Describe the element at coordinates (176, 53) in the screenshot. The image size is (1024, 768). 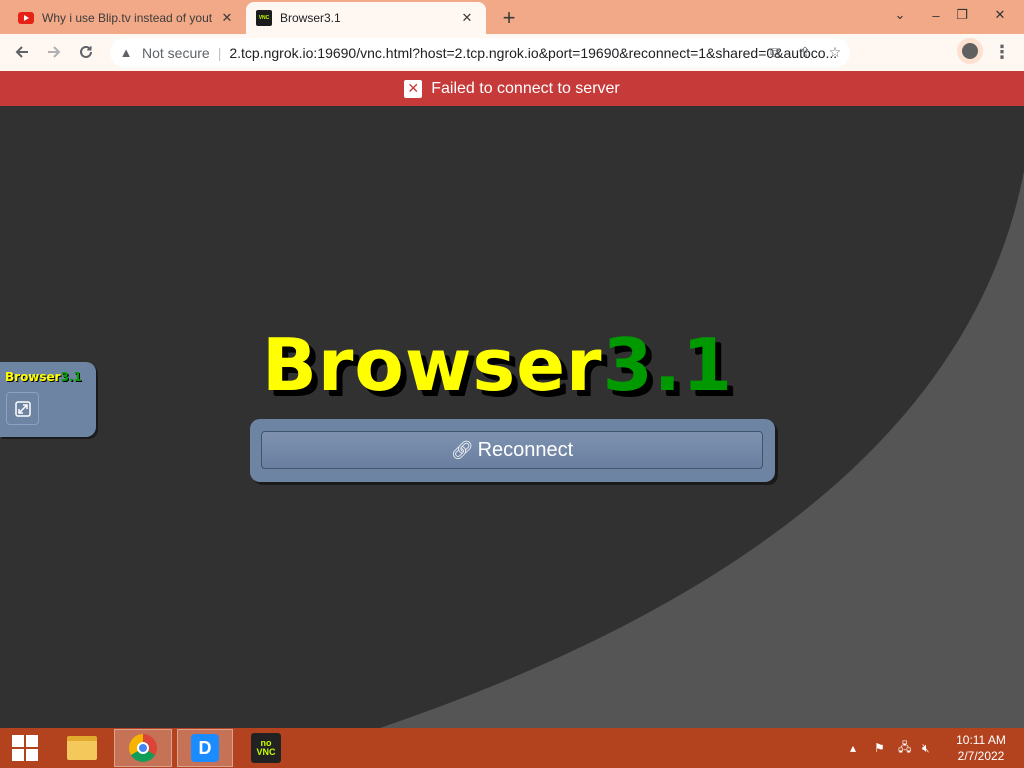
I see `security-label: Not secure` at that location.